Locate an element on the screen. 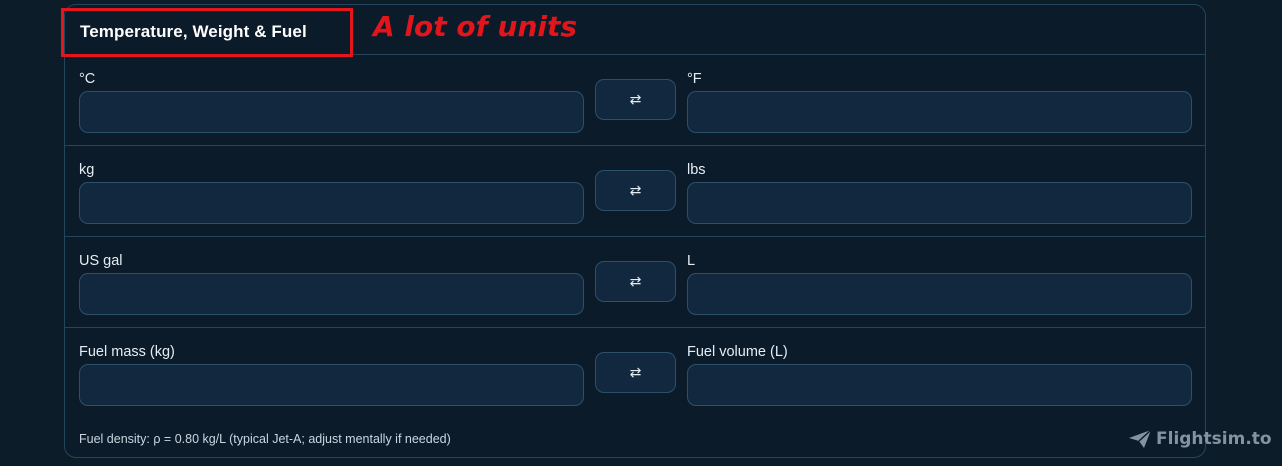 This screenshot has height=466, width=1282. us-gal-input is located at coordinates (331, 294).